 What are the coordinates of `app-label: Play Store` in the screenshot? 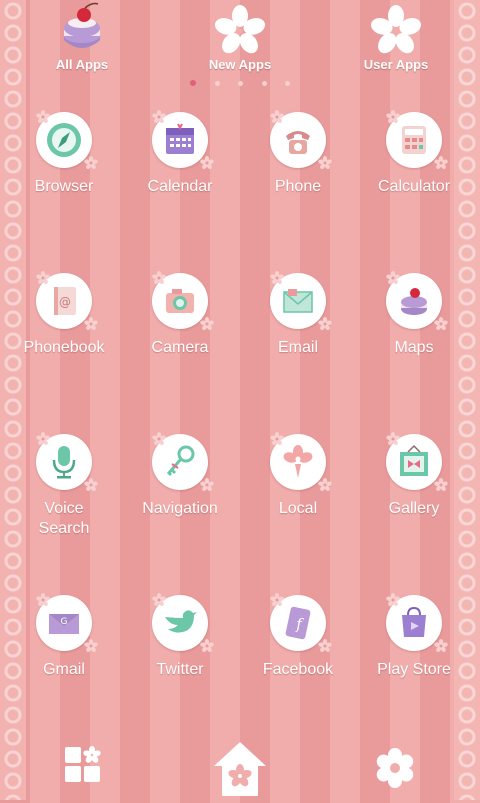 It's located at (414, 669).